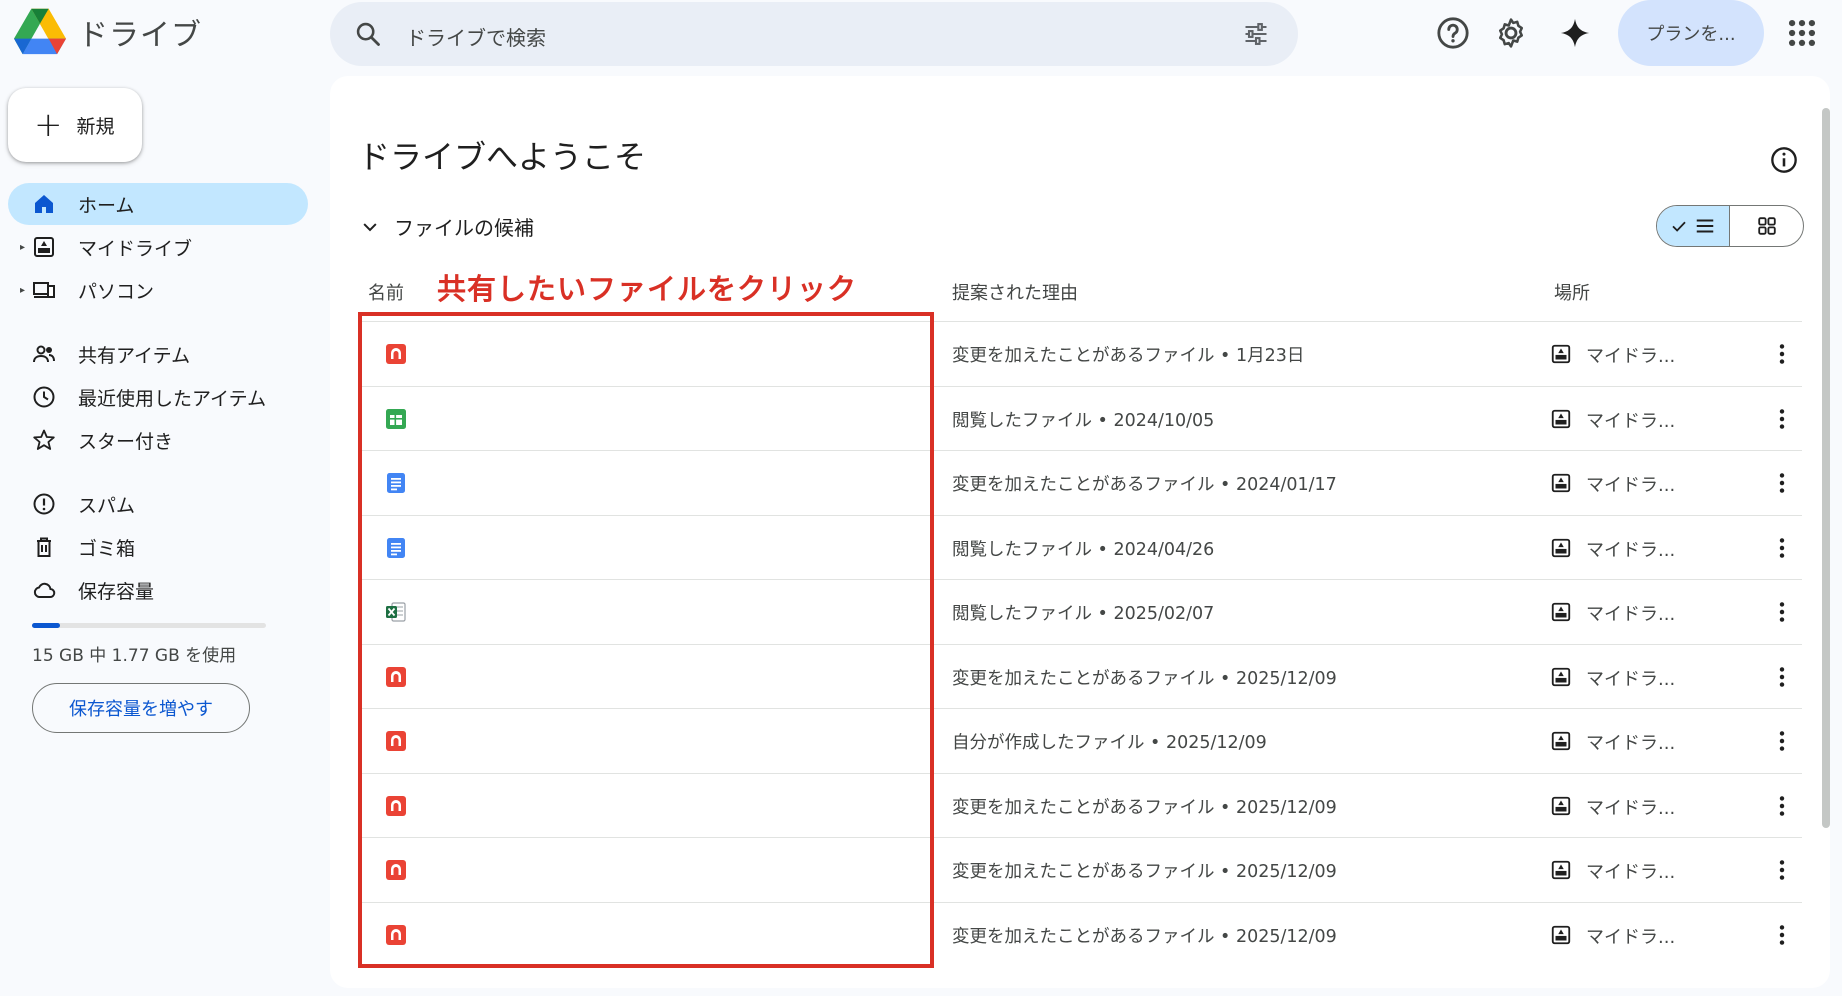 This screenshot has height=996, width=1842. I want to click on sidebar-item-trash: ゴミ箱, so click(158, 547).